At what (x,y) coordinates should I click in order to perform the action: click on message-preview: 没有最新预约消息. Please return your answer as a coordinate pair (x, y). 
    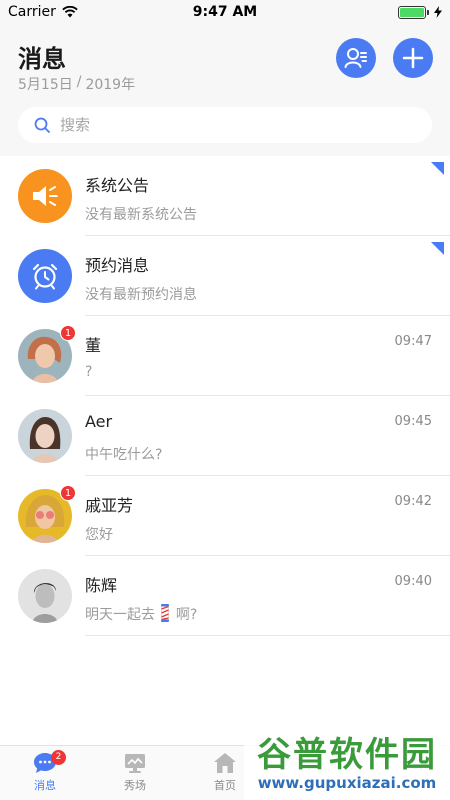
    Looking at the image, I should click on (141, 295).